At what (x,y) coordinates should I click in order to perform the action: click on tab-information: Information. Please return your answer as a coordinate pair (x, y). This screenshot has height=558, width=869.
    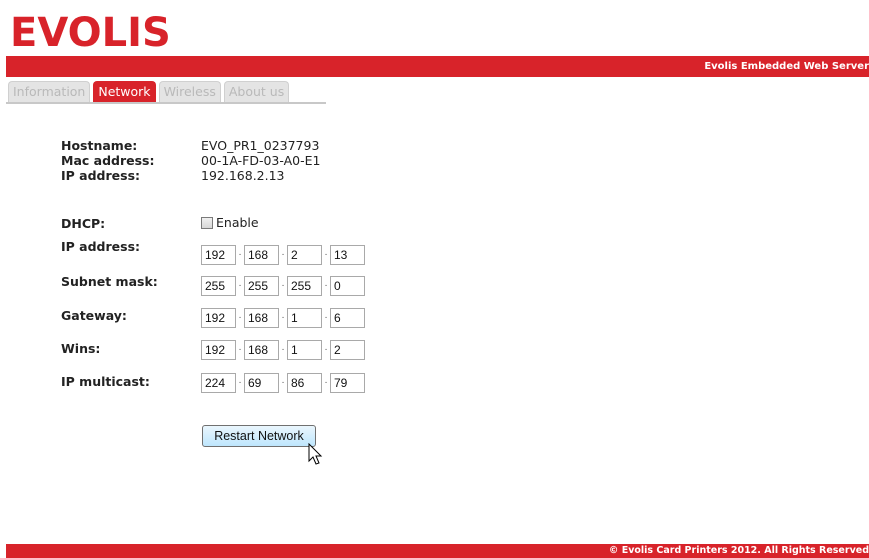
    Looking at the image, I should click on (49, 91).